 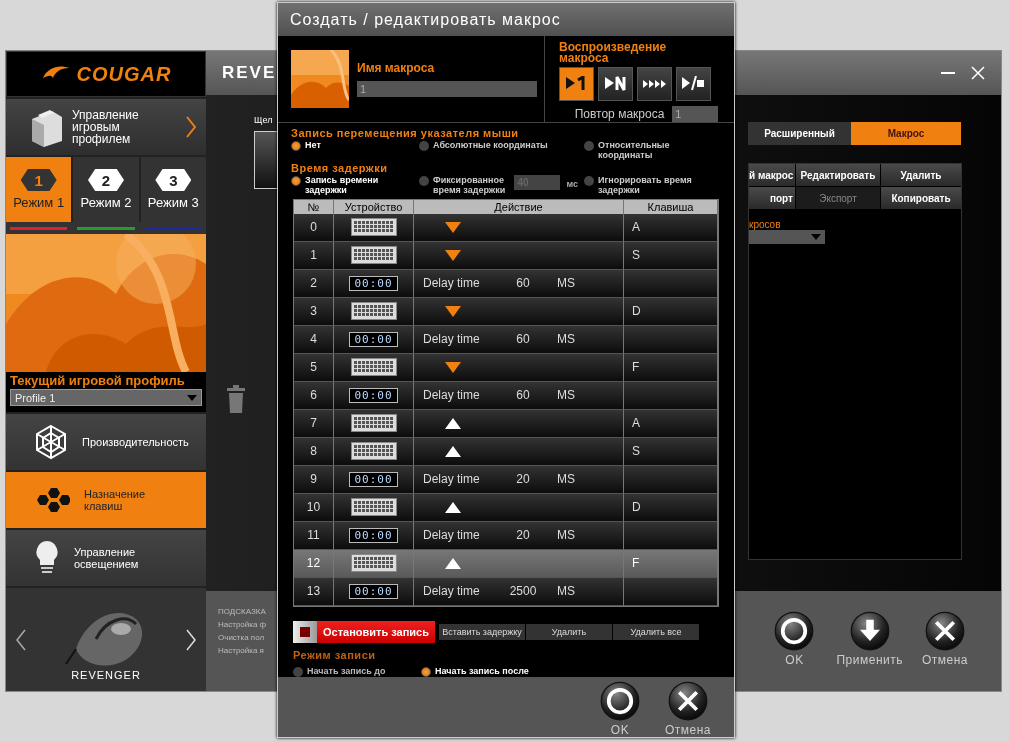 What do you see at coordinates (506, 535) in the screenshot?
I see `table-row: 11 00:00 Delay time 20 MS` at bounding box center [506, 535].